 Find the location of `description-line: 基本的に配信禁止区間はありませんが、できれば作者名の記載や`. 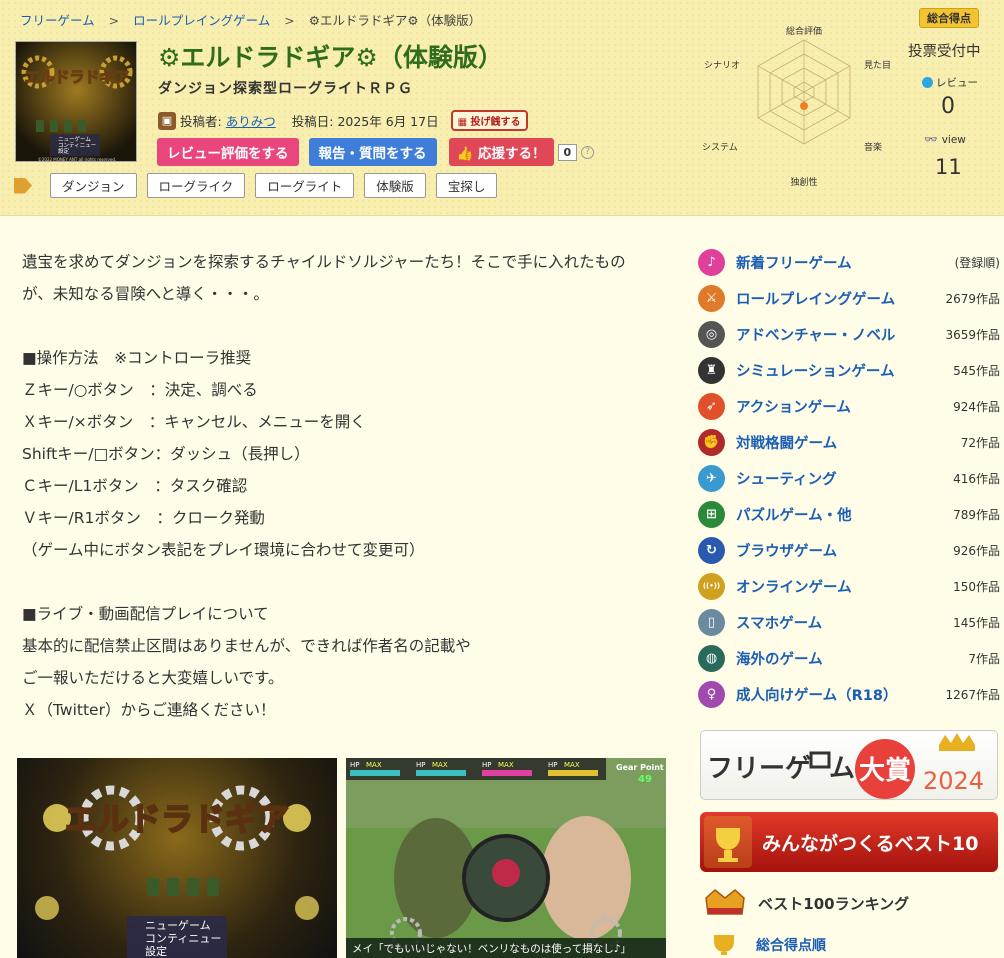

description-line: 基本的に配信禁止区間はありませんが、できれば作者名の記載や is located at coordinates (246, 646).